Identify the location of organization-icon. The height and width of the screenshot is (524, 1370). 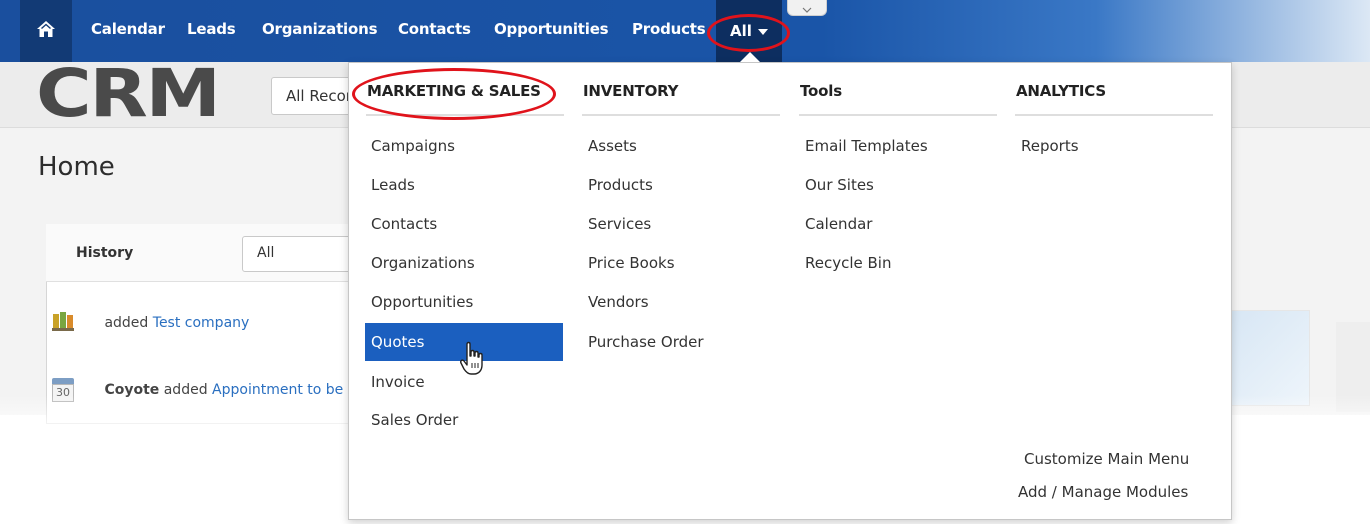
(63, 323).